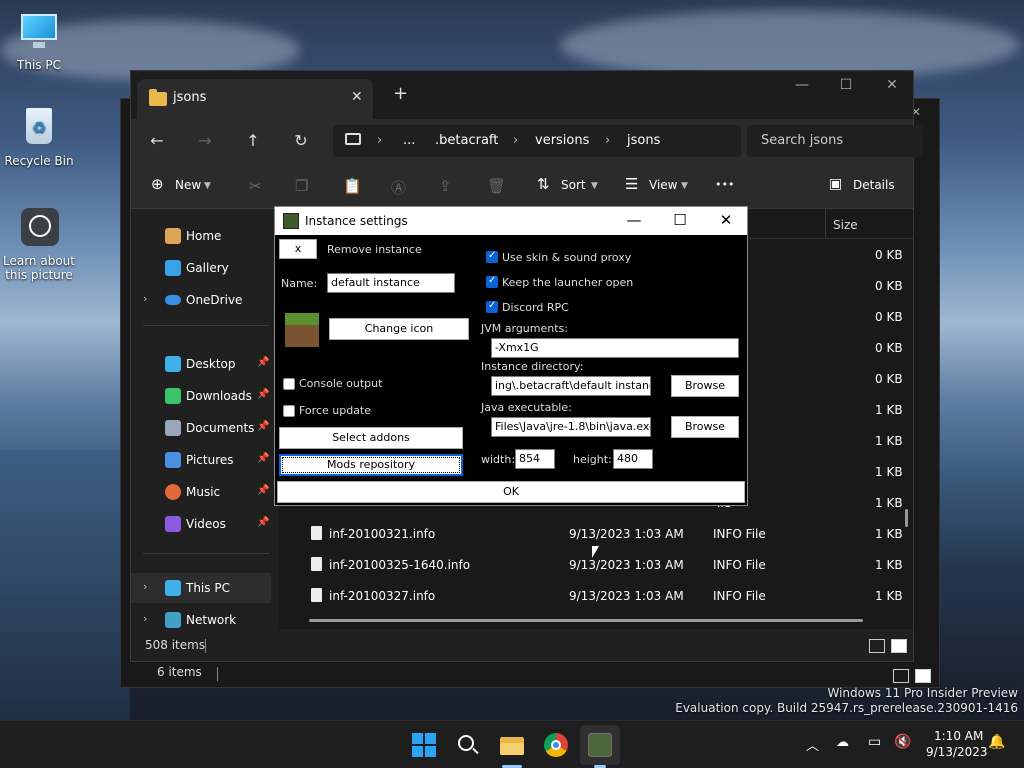  What do you see at coordinates (466, 140) in the screenshot?
I see `breadcrumb-betacraft: .betacraft` at bounding box center [466, 140].